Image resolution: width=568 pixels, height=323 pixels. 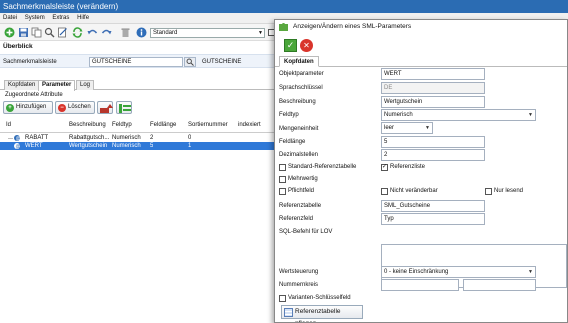 I want to click on move-up-icon, so click(x=106, y=108).